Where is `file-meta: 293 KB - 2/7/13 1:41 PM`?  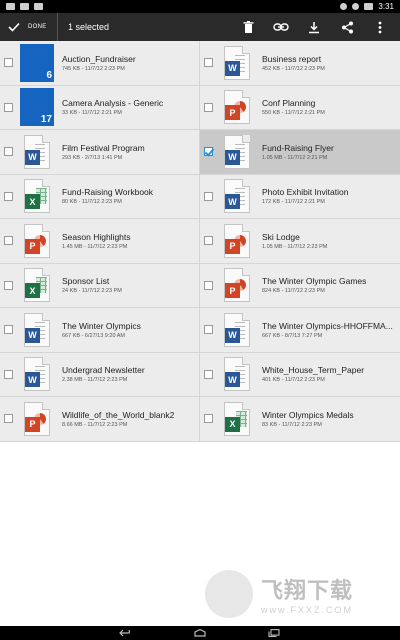
file-meta: 293 KB - 2/7/13 1:41 PM is located at coordinates (92, 157).